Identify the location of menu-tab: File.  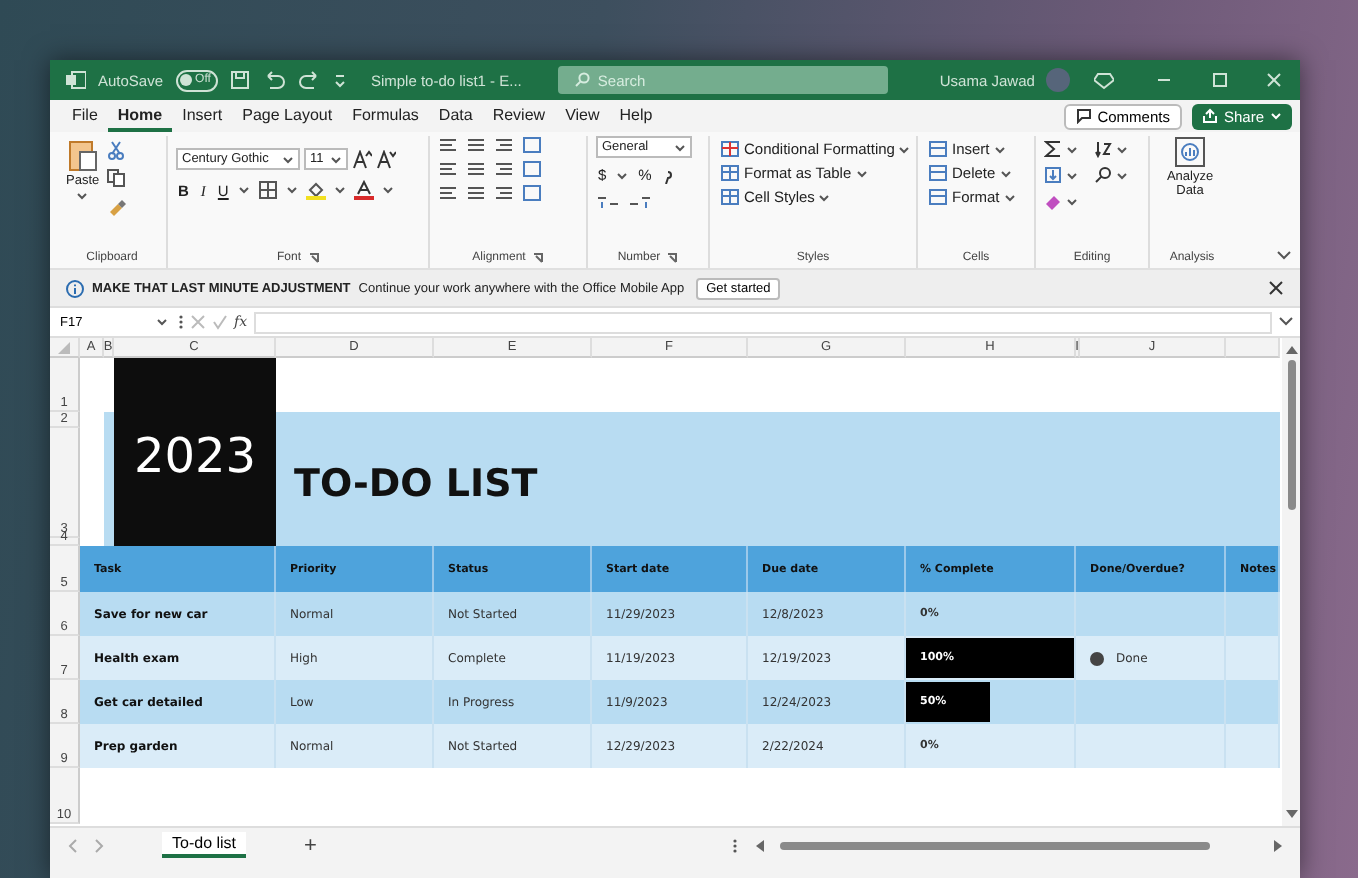
(85, 116).